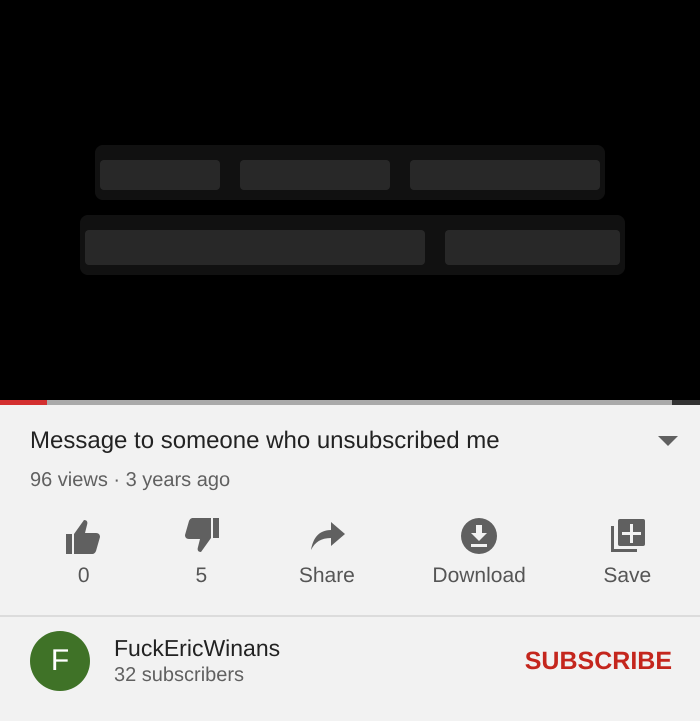 Image resolution: width=700 pixels, height=721 pixels. Describe the element at coordinates (60, 661) in the screenshot. I see `channel-avatar: F` at that location.